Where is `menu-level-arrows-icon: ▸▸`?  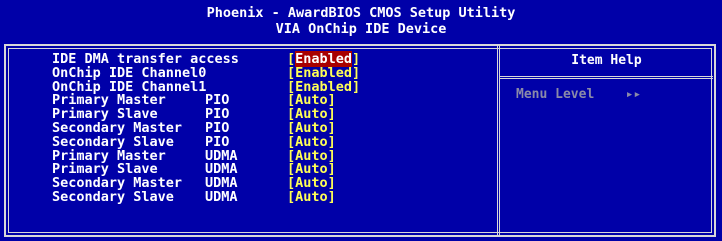 menu-level-arrows-icon: ▸▸ is located at coordinates (633, 94).